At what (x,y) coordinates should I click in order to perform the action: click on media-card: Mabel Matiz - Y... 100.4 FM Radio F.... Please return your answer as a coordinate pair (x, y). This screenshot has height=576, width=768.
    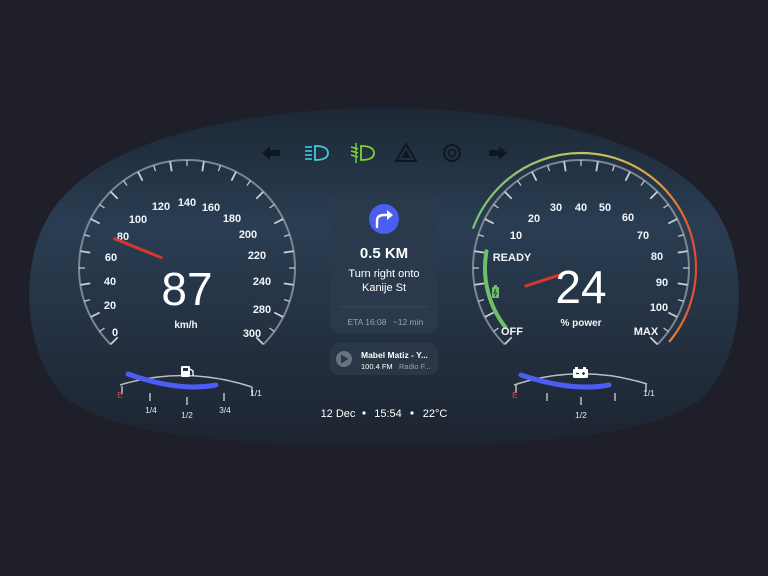
    Looking at the image, I should click on (384, 359).